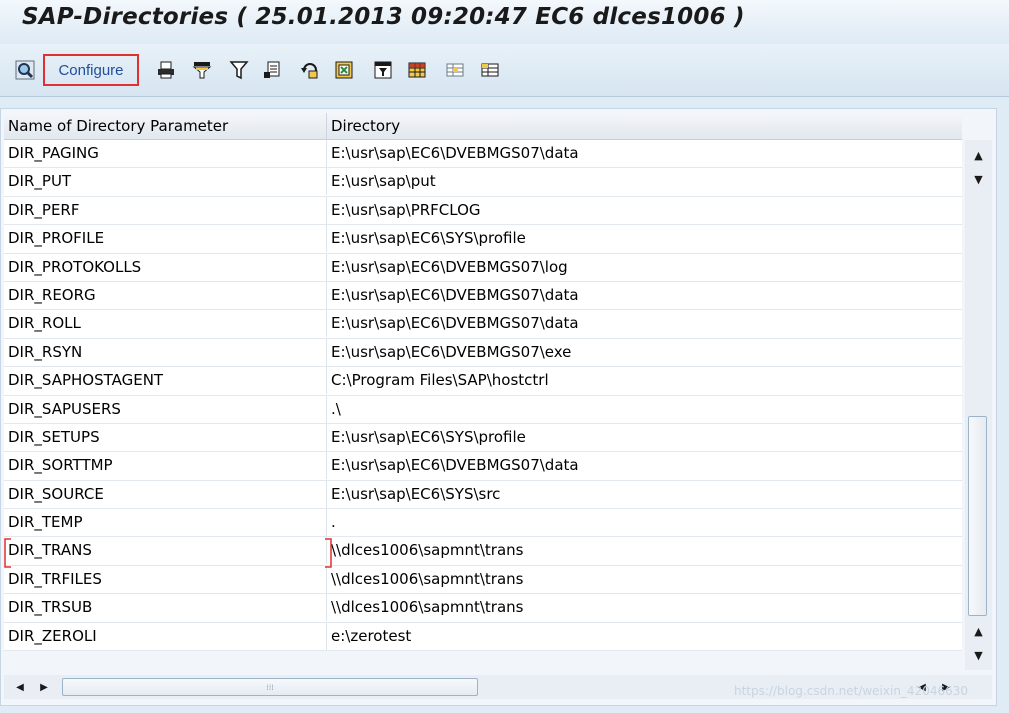 This screenshot has width=1009, height=713. I want to click on table-row: DIR_PROFILE E:\usr\sap\EC6\SYS\profile, so click(483, 239).